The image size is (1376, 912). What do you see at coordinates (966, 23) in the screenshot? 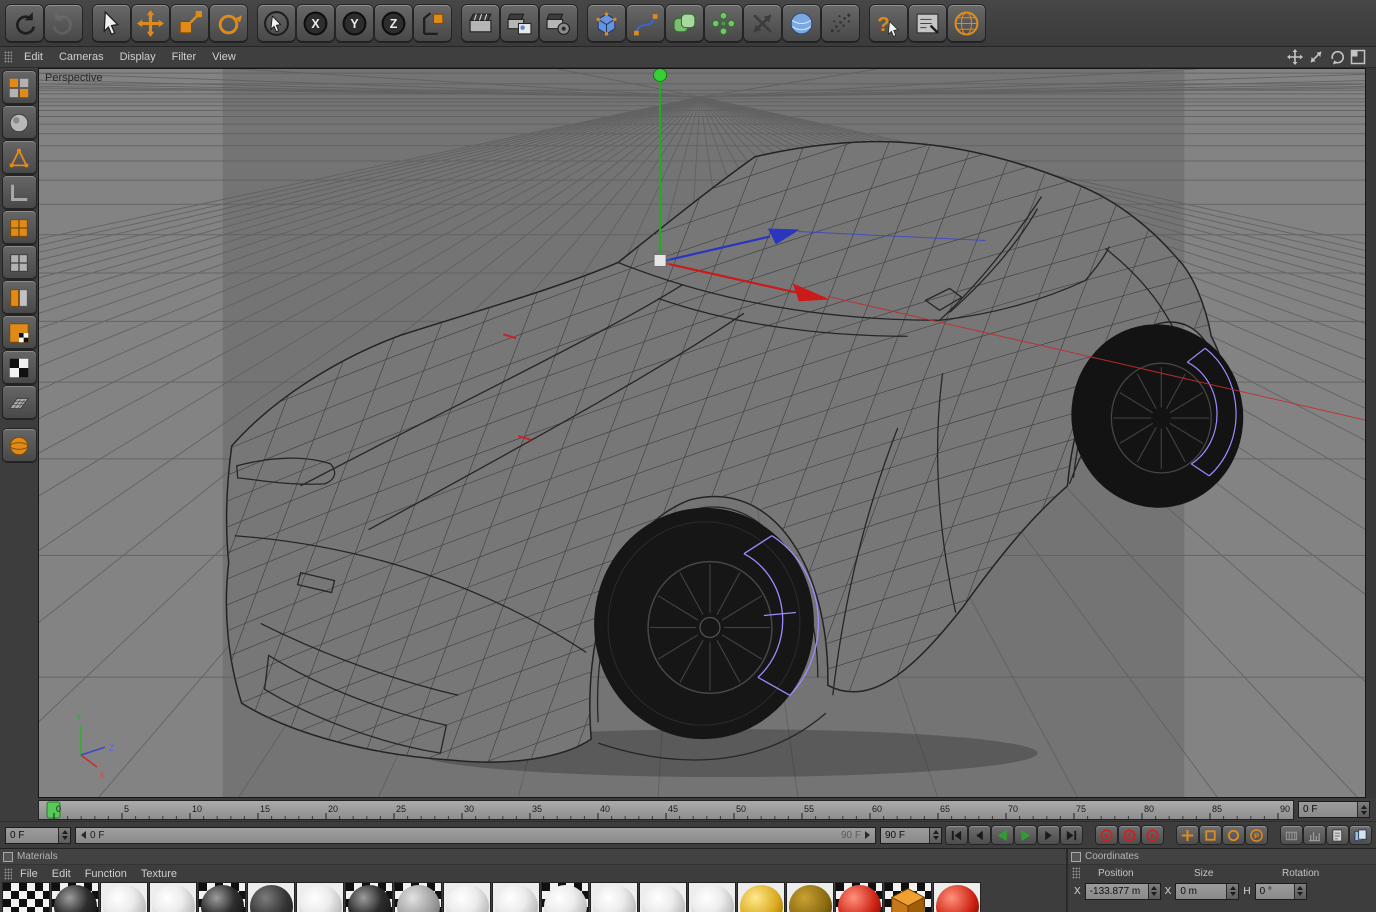
I see `online-help-button` at bounding box center [966, 23].